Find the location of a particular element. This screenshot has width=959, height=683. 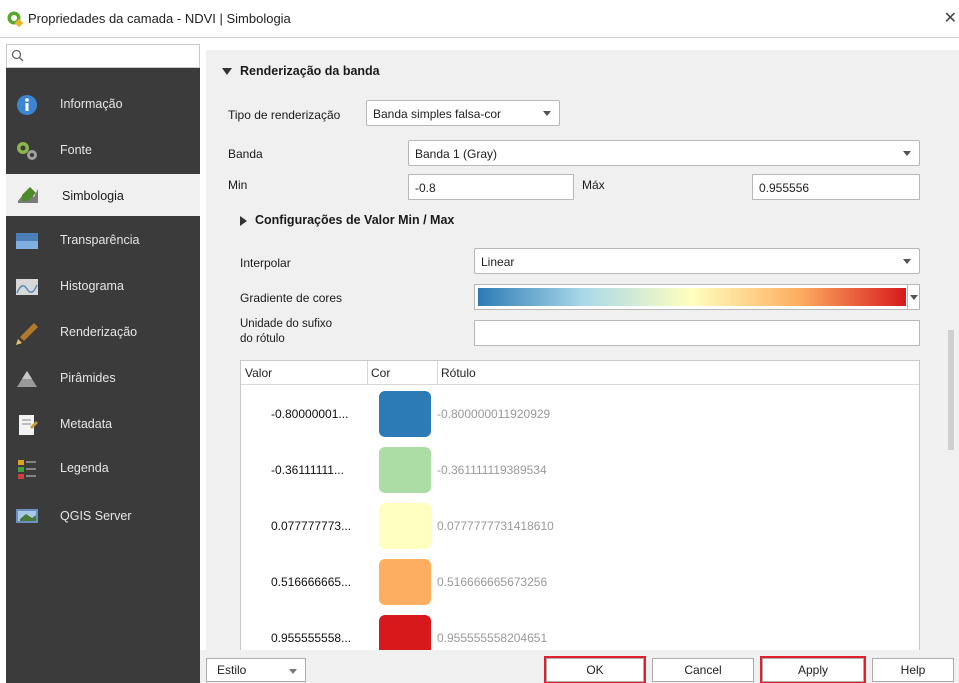

apply-button: Apply is located at coordinates (813, 669).